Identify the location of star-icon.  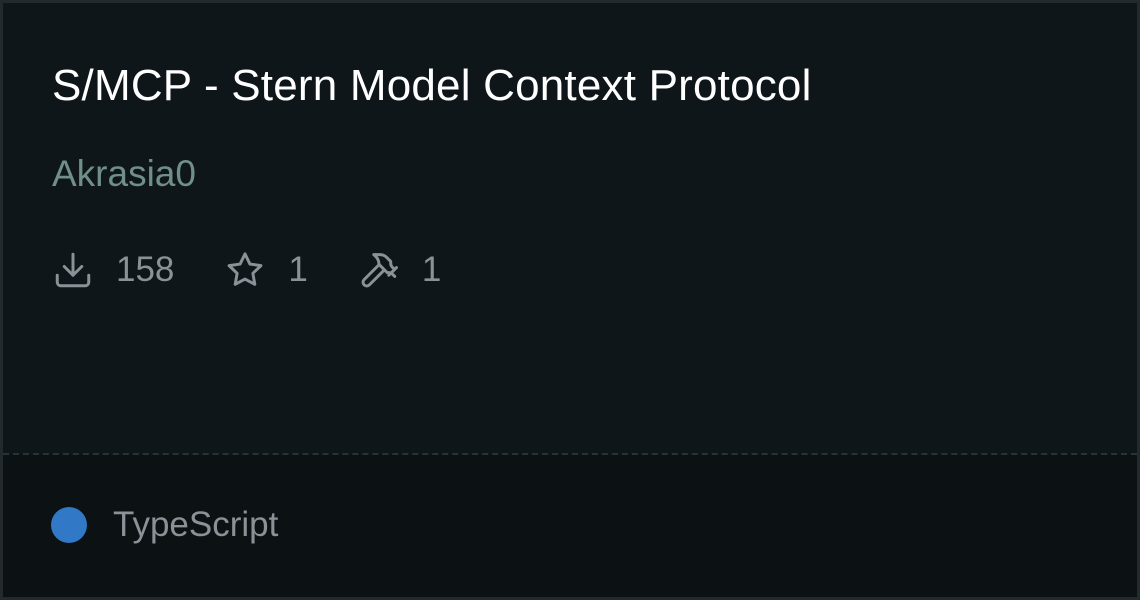
(245, 269).